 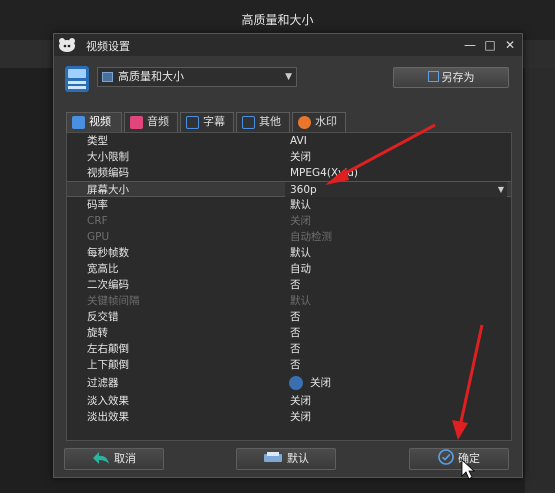 I want to click on property-key: 关键帧间隔, so click(x=113, y=301).